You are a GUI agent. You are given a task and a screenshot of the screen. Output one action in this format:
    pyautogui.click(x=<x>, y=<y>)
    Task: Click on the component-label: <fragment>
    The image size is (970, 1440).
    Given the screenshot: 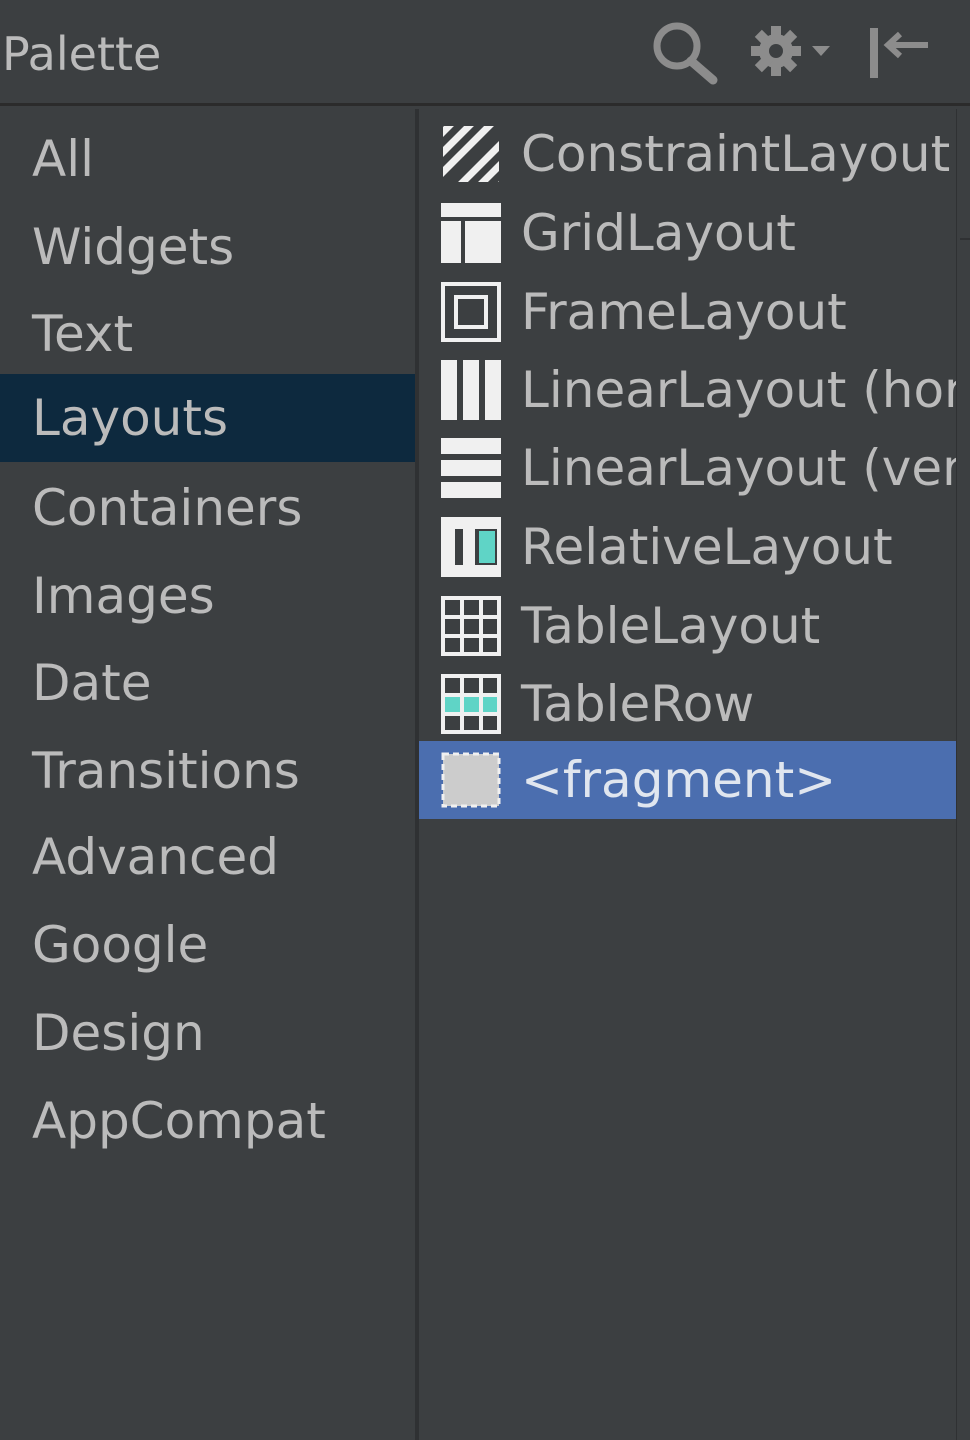 What is the action you would take?
    pyautogui.click(x=679, y=780)
    